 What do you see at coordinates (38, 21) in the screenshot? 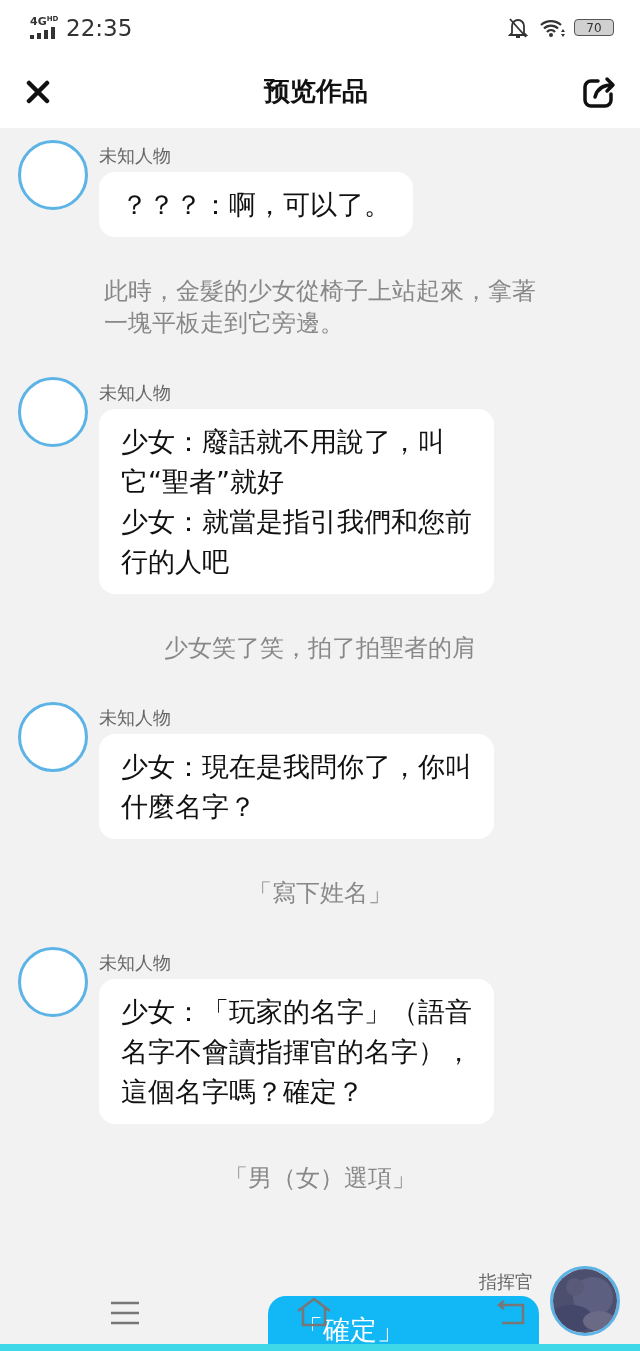
I see `network-type: 4G` at bounding box center [38, 21].